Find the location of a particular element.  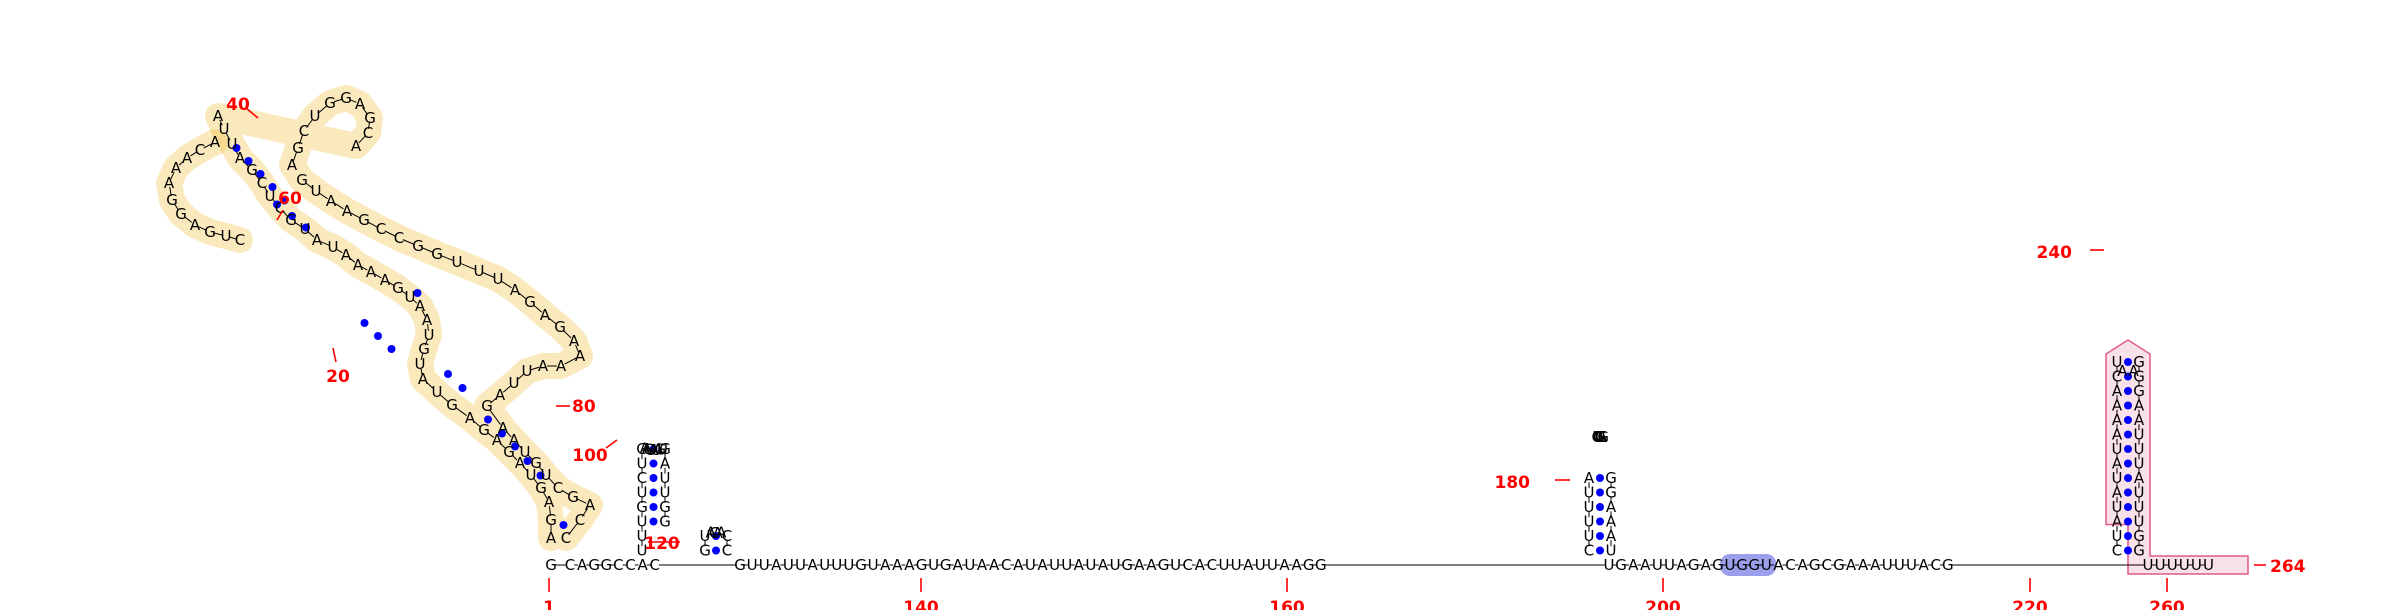

position-number: 264 is located at coordinates (2288, 567).